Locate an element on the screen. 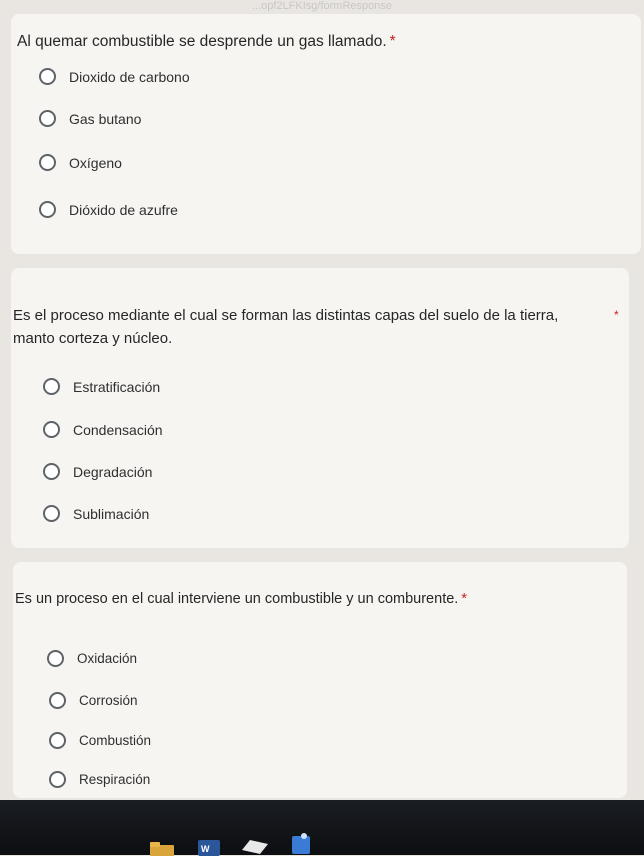 The height and width of the screenshot is (856, 644). folder-icon is located at coordinates (162, 849).